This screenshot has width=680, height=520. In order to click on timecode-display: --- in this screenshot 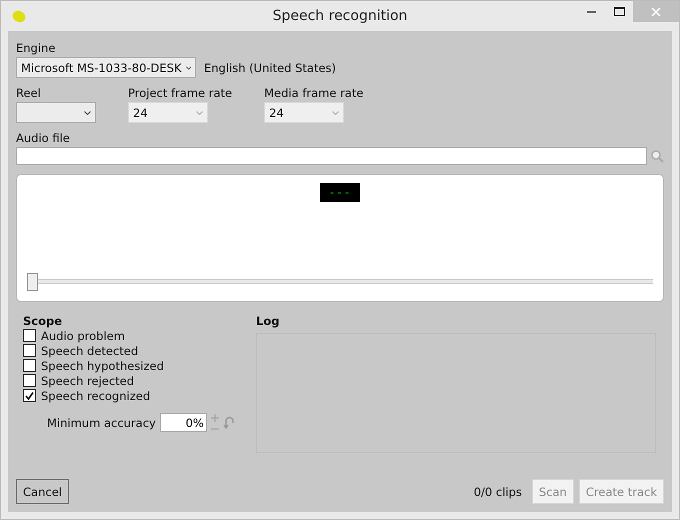, I will do `click(340, 192)`.